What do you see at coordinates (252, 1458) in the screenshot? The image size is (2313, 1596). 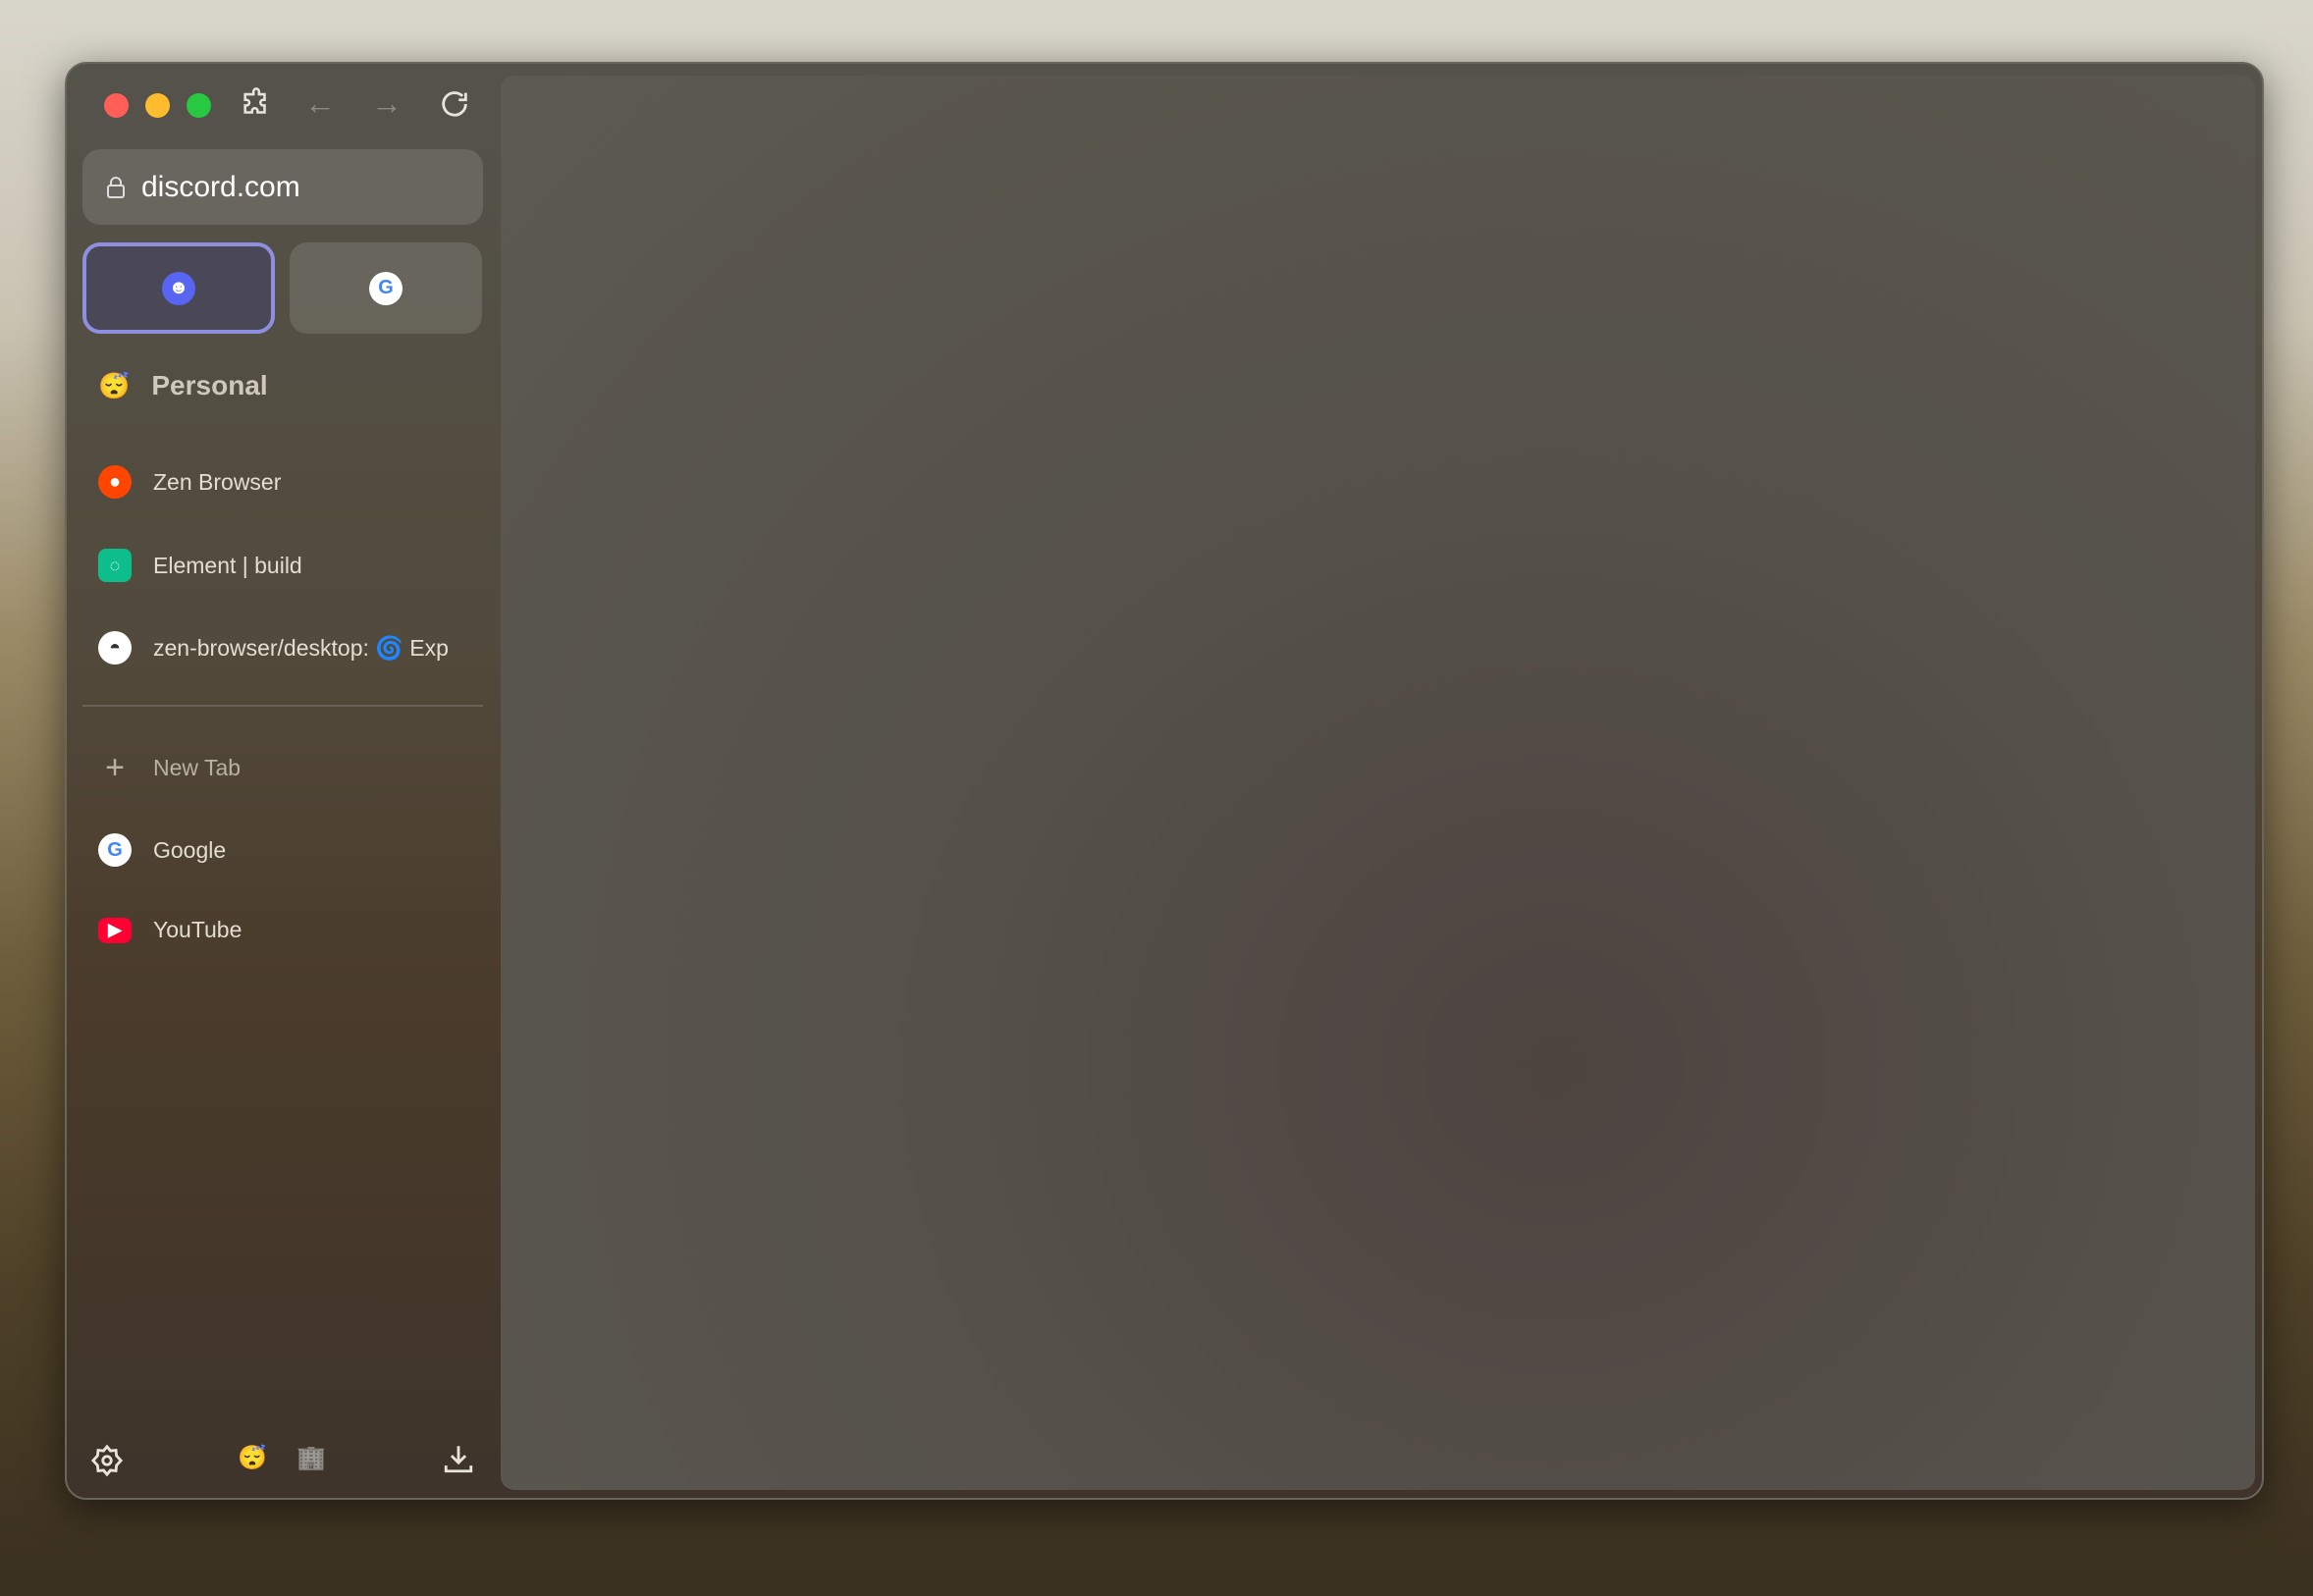 I see `workspace-button-personal: 😴` at bounding box center [252, 1458].